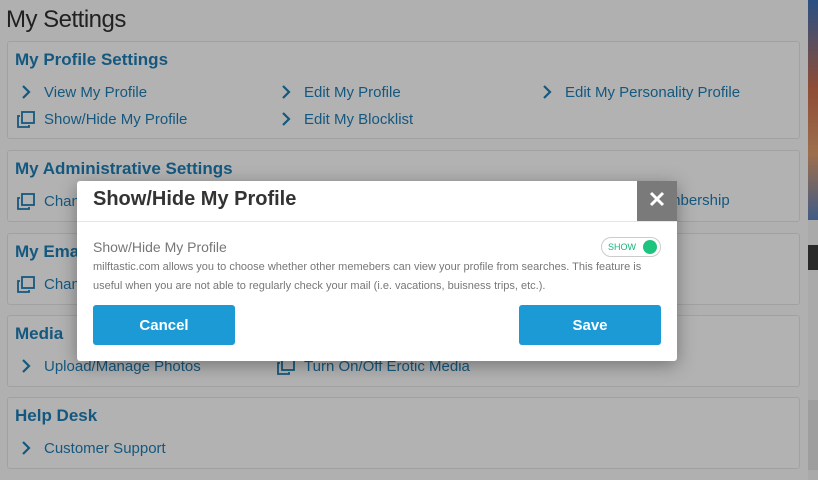 The height and width of the screenshot is (480, 818). What do you see at coordinates (164, 325) in the screenshot?
I see `cancel-button: Cancel` at bounding box center [164, 325].